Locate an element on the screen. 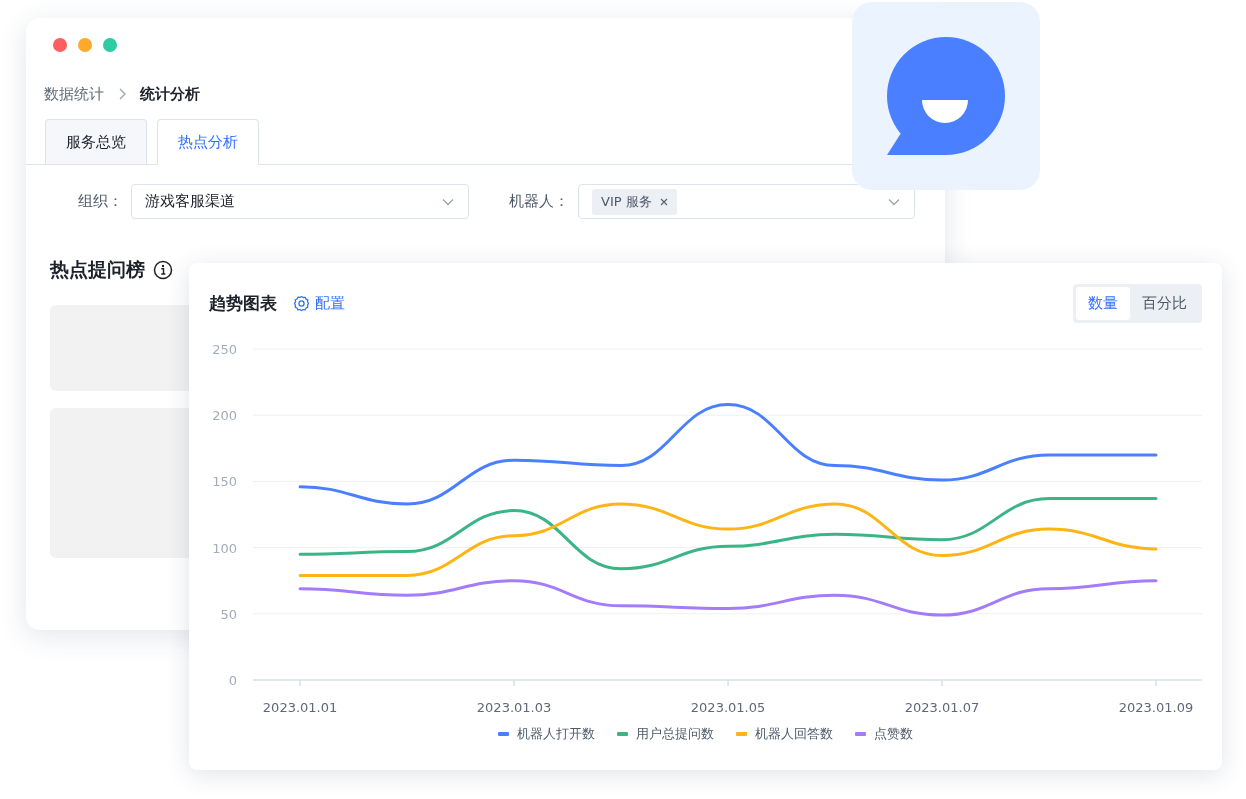 Image resolution: width=1246 pixels, height=799 pixels. x-axis-label: 2023.01.07 is located at coordinates (942, 707).